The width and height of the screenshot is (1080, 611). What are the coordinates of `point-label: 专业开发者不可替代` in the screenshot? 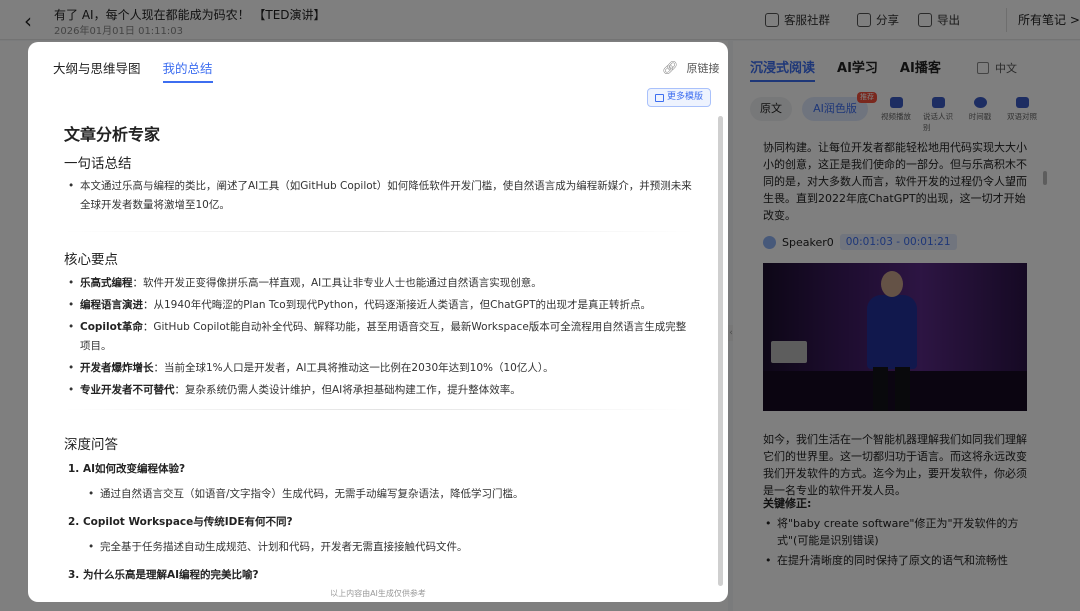 It's located at (127, 390).